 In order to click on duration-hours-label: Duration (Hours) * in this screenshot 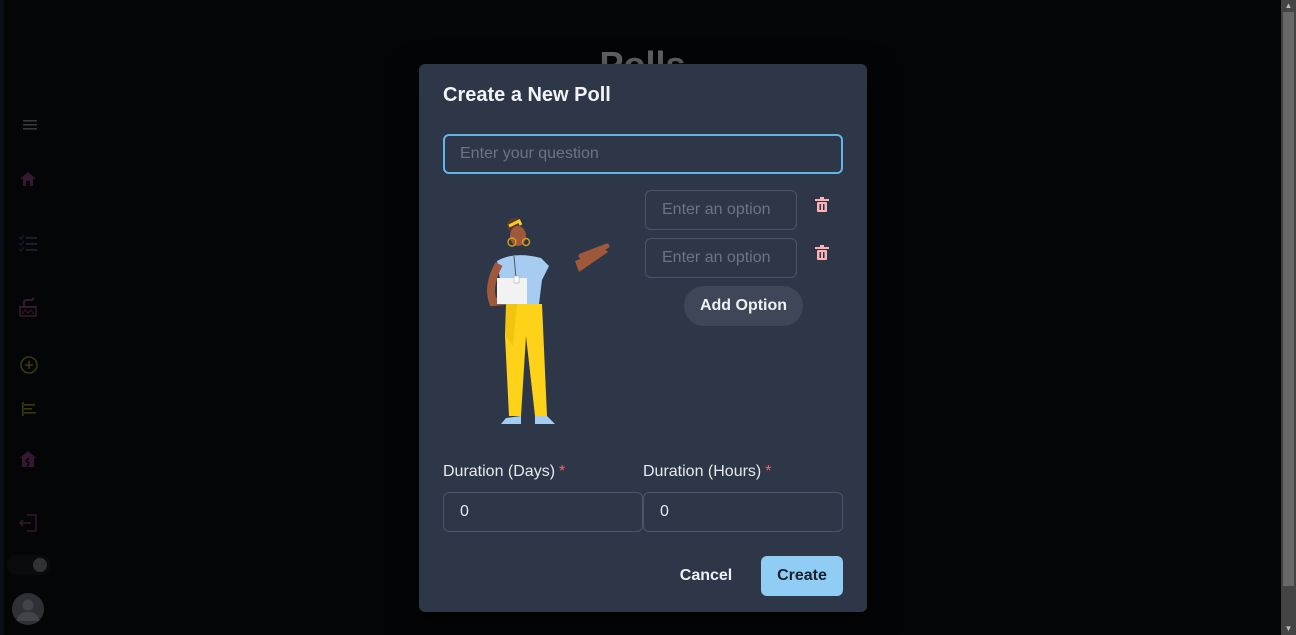, I will do `click(707, 472)`.